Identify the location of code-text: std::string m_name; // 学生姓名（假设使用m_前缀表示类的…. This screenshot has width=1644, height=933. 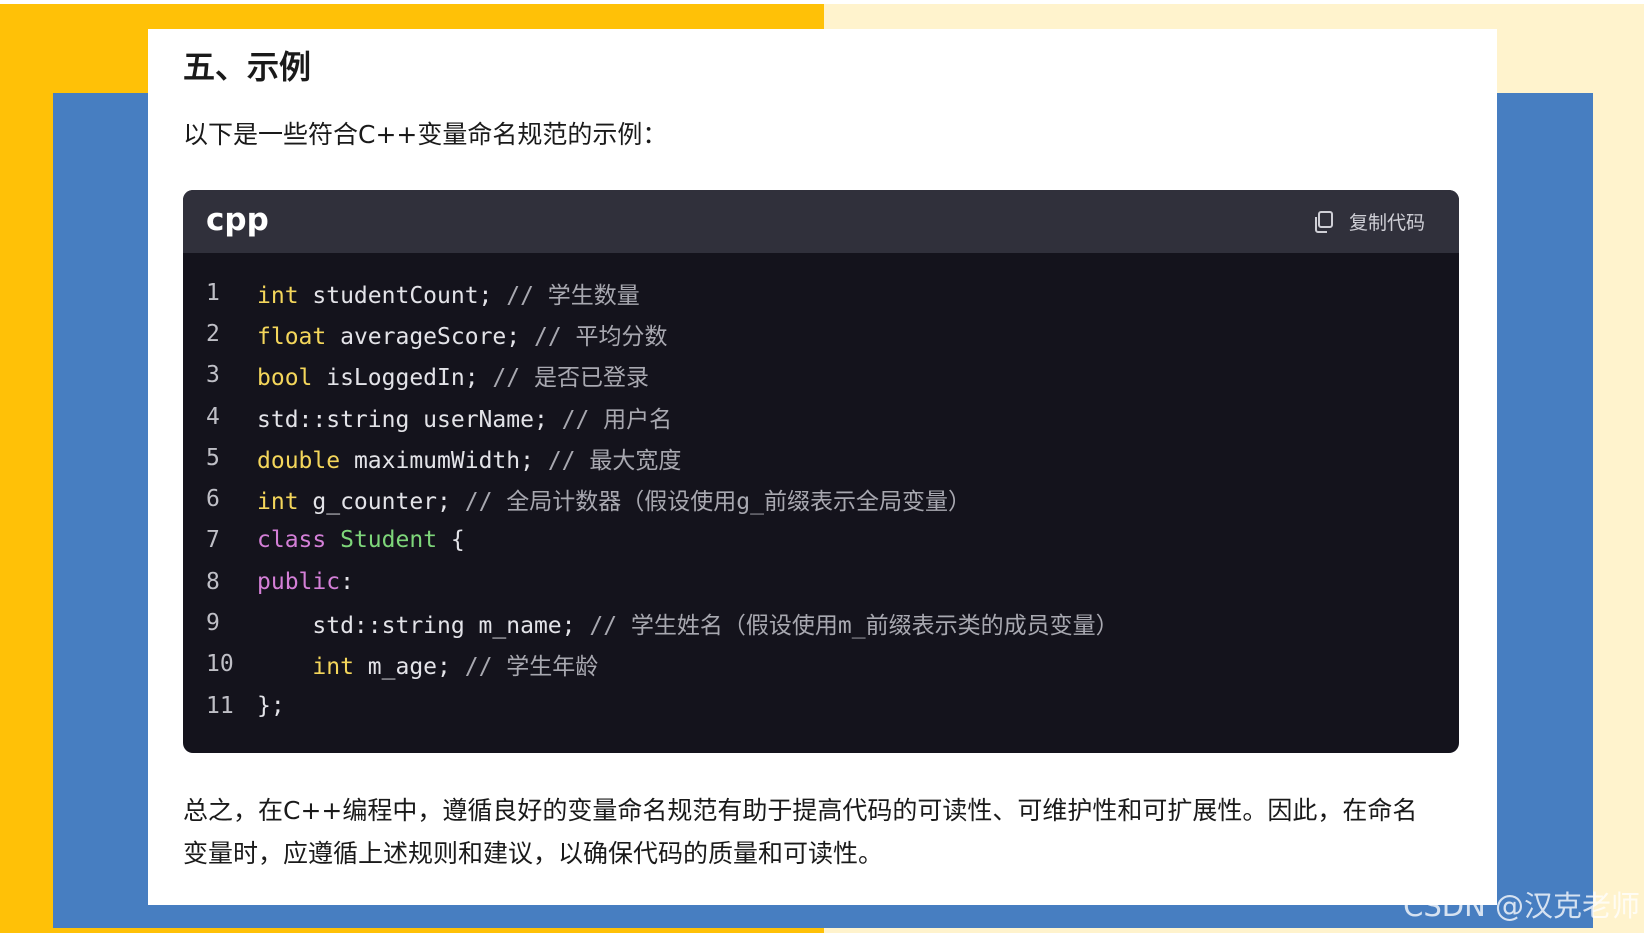
(858, 623).